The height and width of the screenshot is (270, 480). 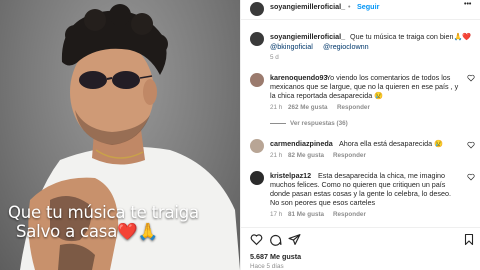 I want to click on comment-likes: 82 Me gusta, so click(x=306, y=156).